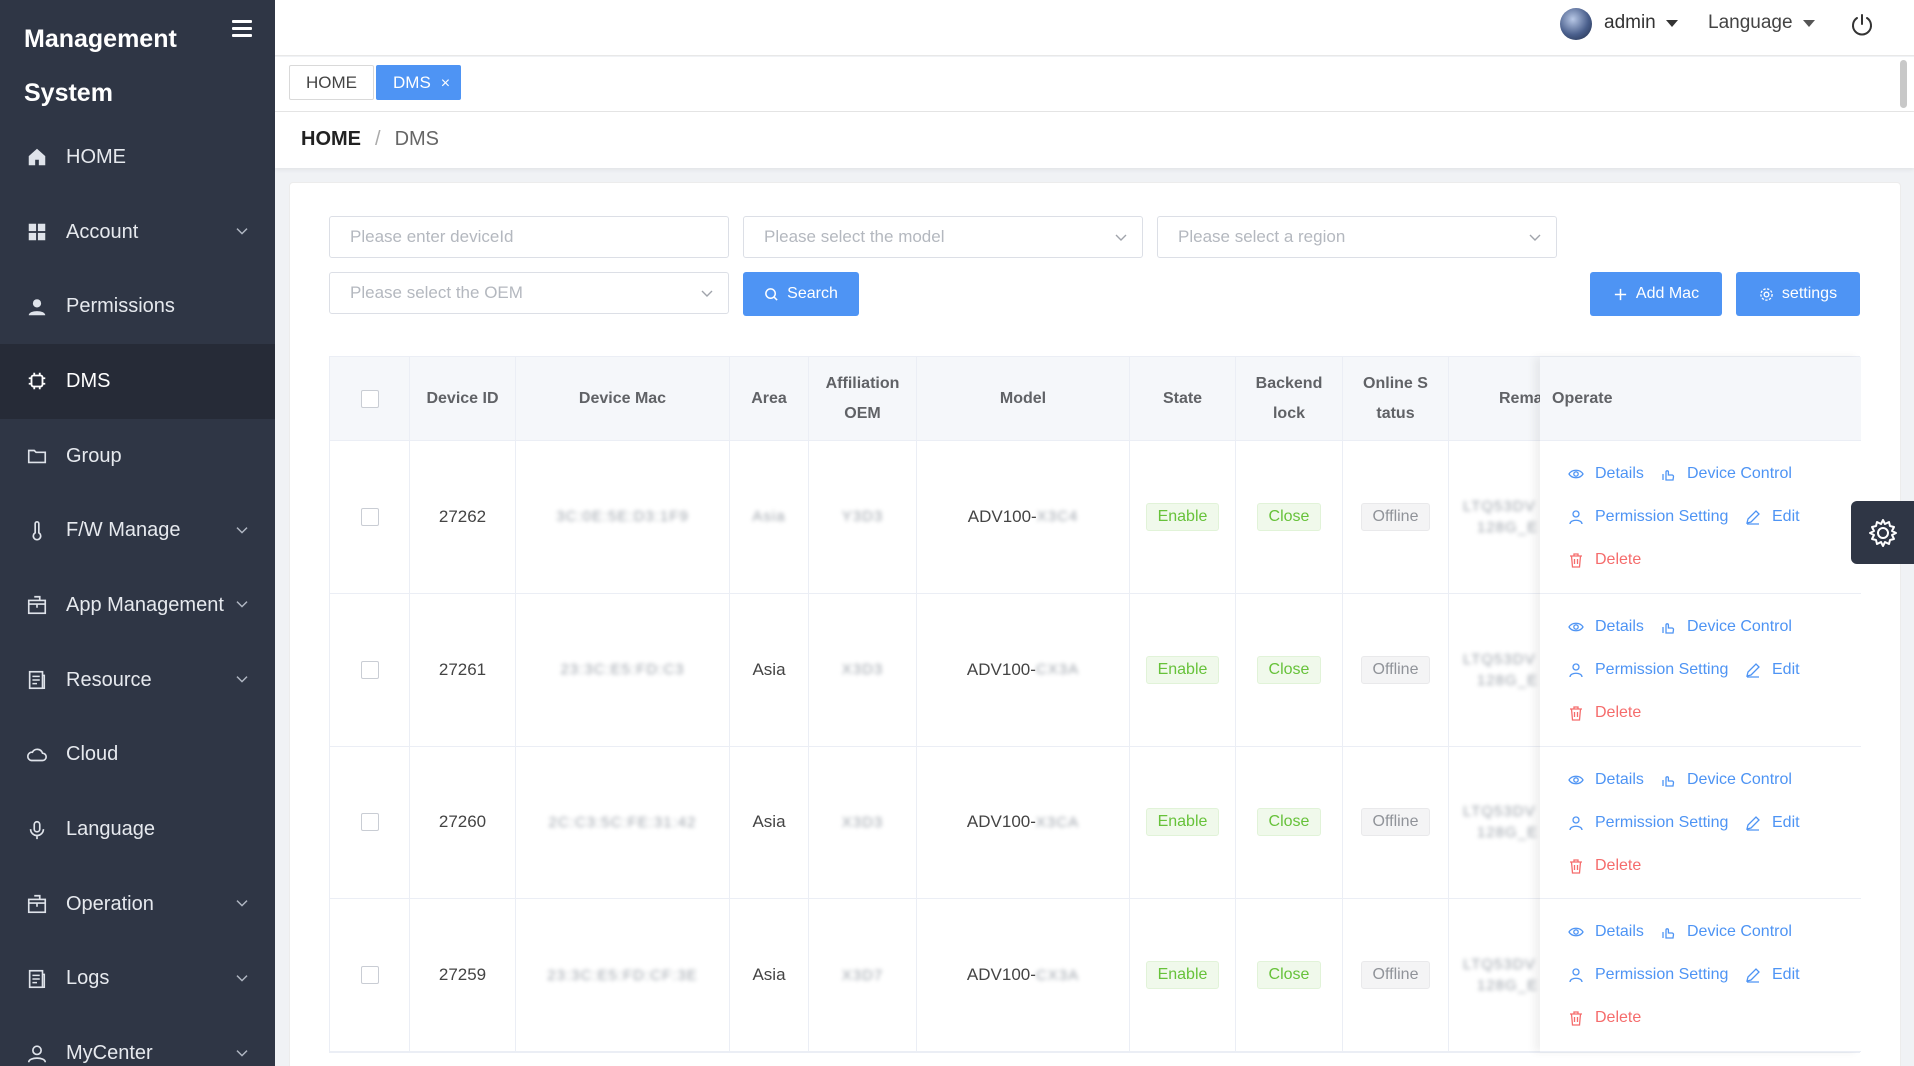 This screenshot has width=1914, height=1066. What do you see at coordinates (137, 456) in the screenshot?
I see `sidebar-item-group: Group` at bounding box center [137, 456].